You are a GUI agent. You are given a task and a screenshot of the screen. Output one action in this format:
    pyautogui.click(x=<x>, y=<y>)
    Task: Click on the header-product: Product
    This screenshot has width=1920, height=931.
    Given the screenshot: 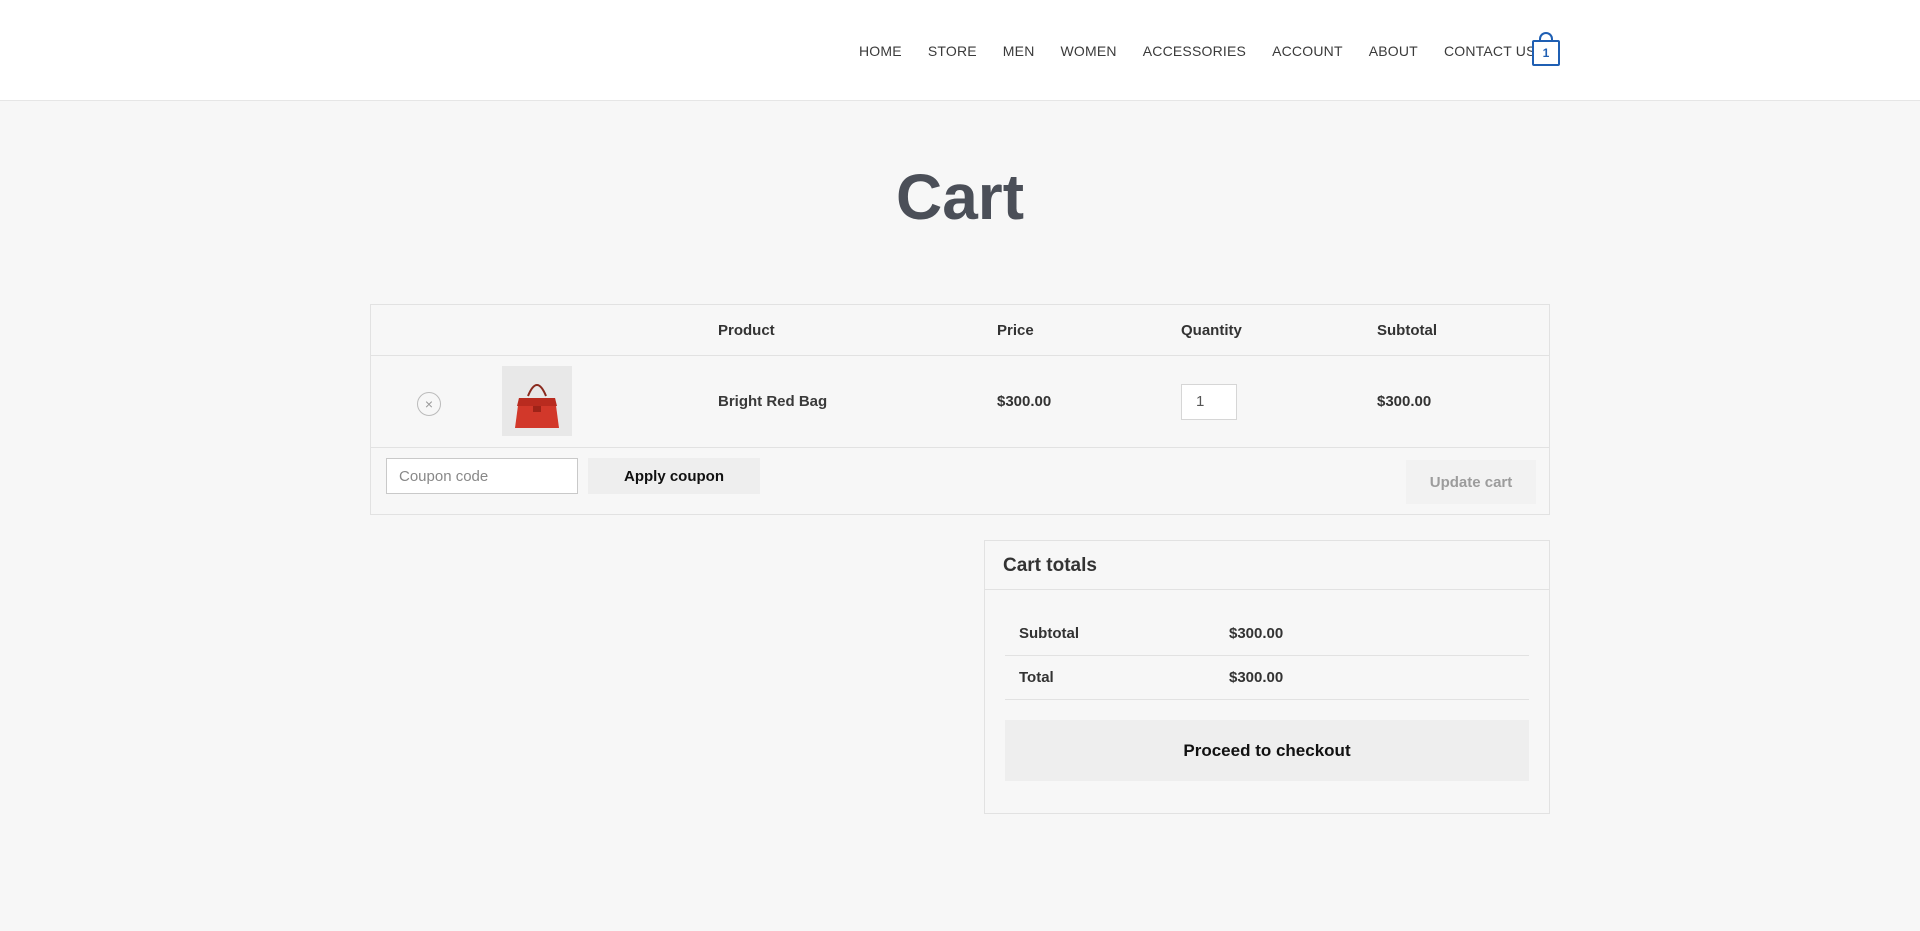 What is the action you would take?
    pyautogui.click(x=746, y=330)
    